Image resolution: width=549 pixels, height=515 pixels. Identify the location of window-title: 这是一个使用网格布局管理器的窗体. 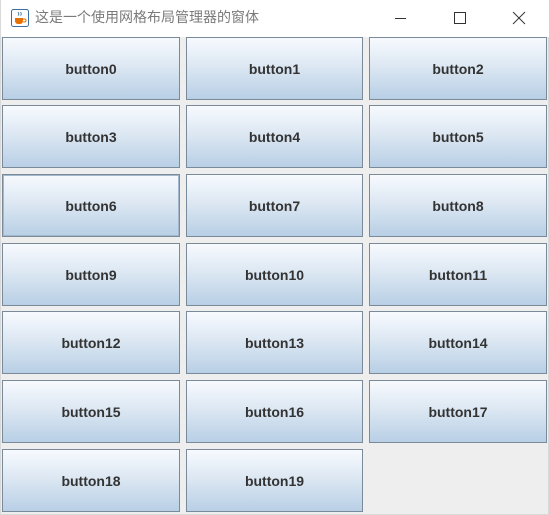
(147, 18).